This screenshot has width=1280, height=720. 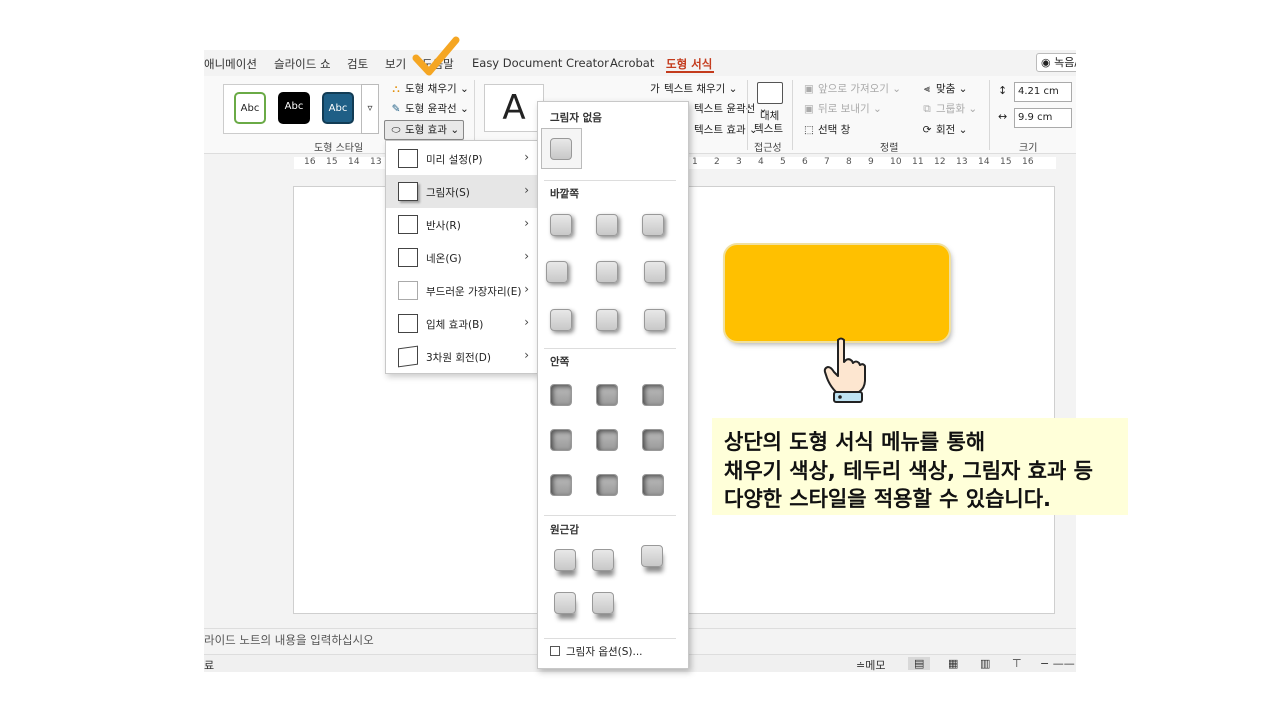 What do you see at coordinates (294, 108) in the screenshot?
I see `style-sample-black: Abc` at bounding box center [294, 108].